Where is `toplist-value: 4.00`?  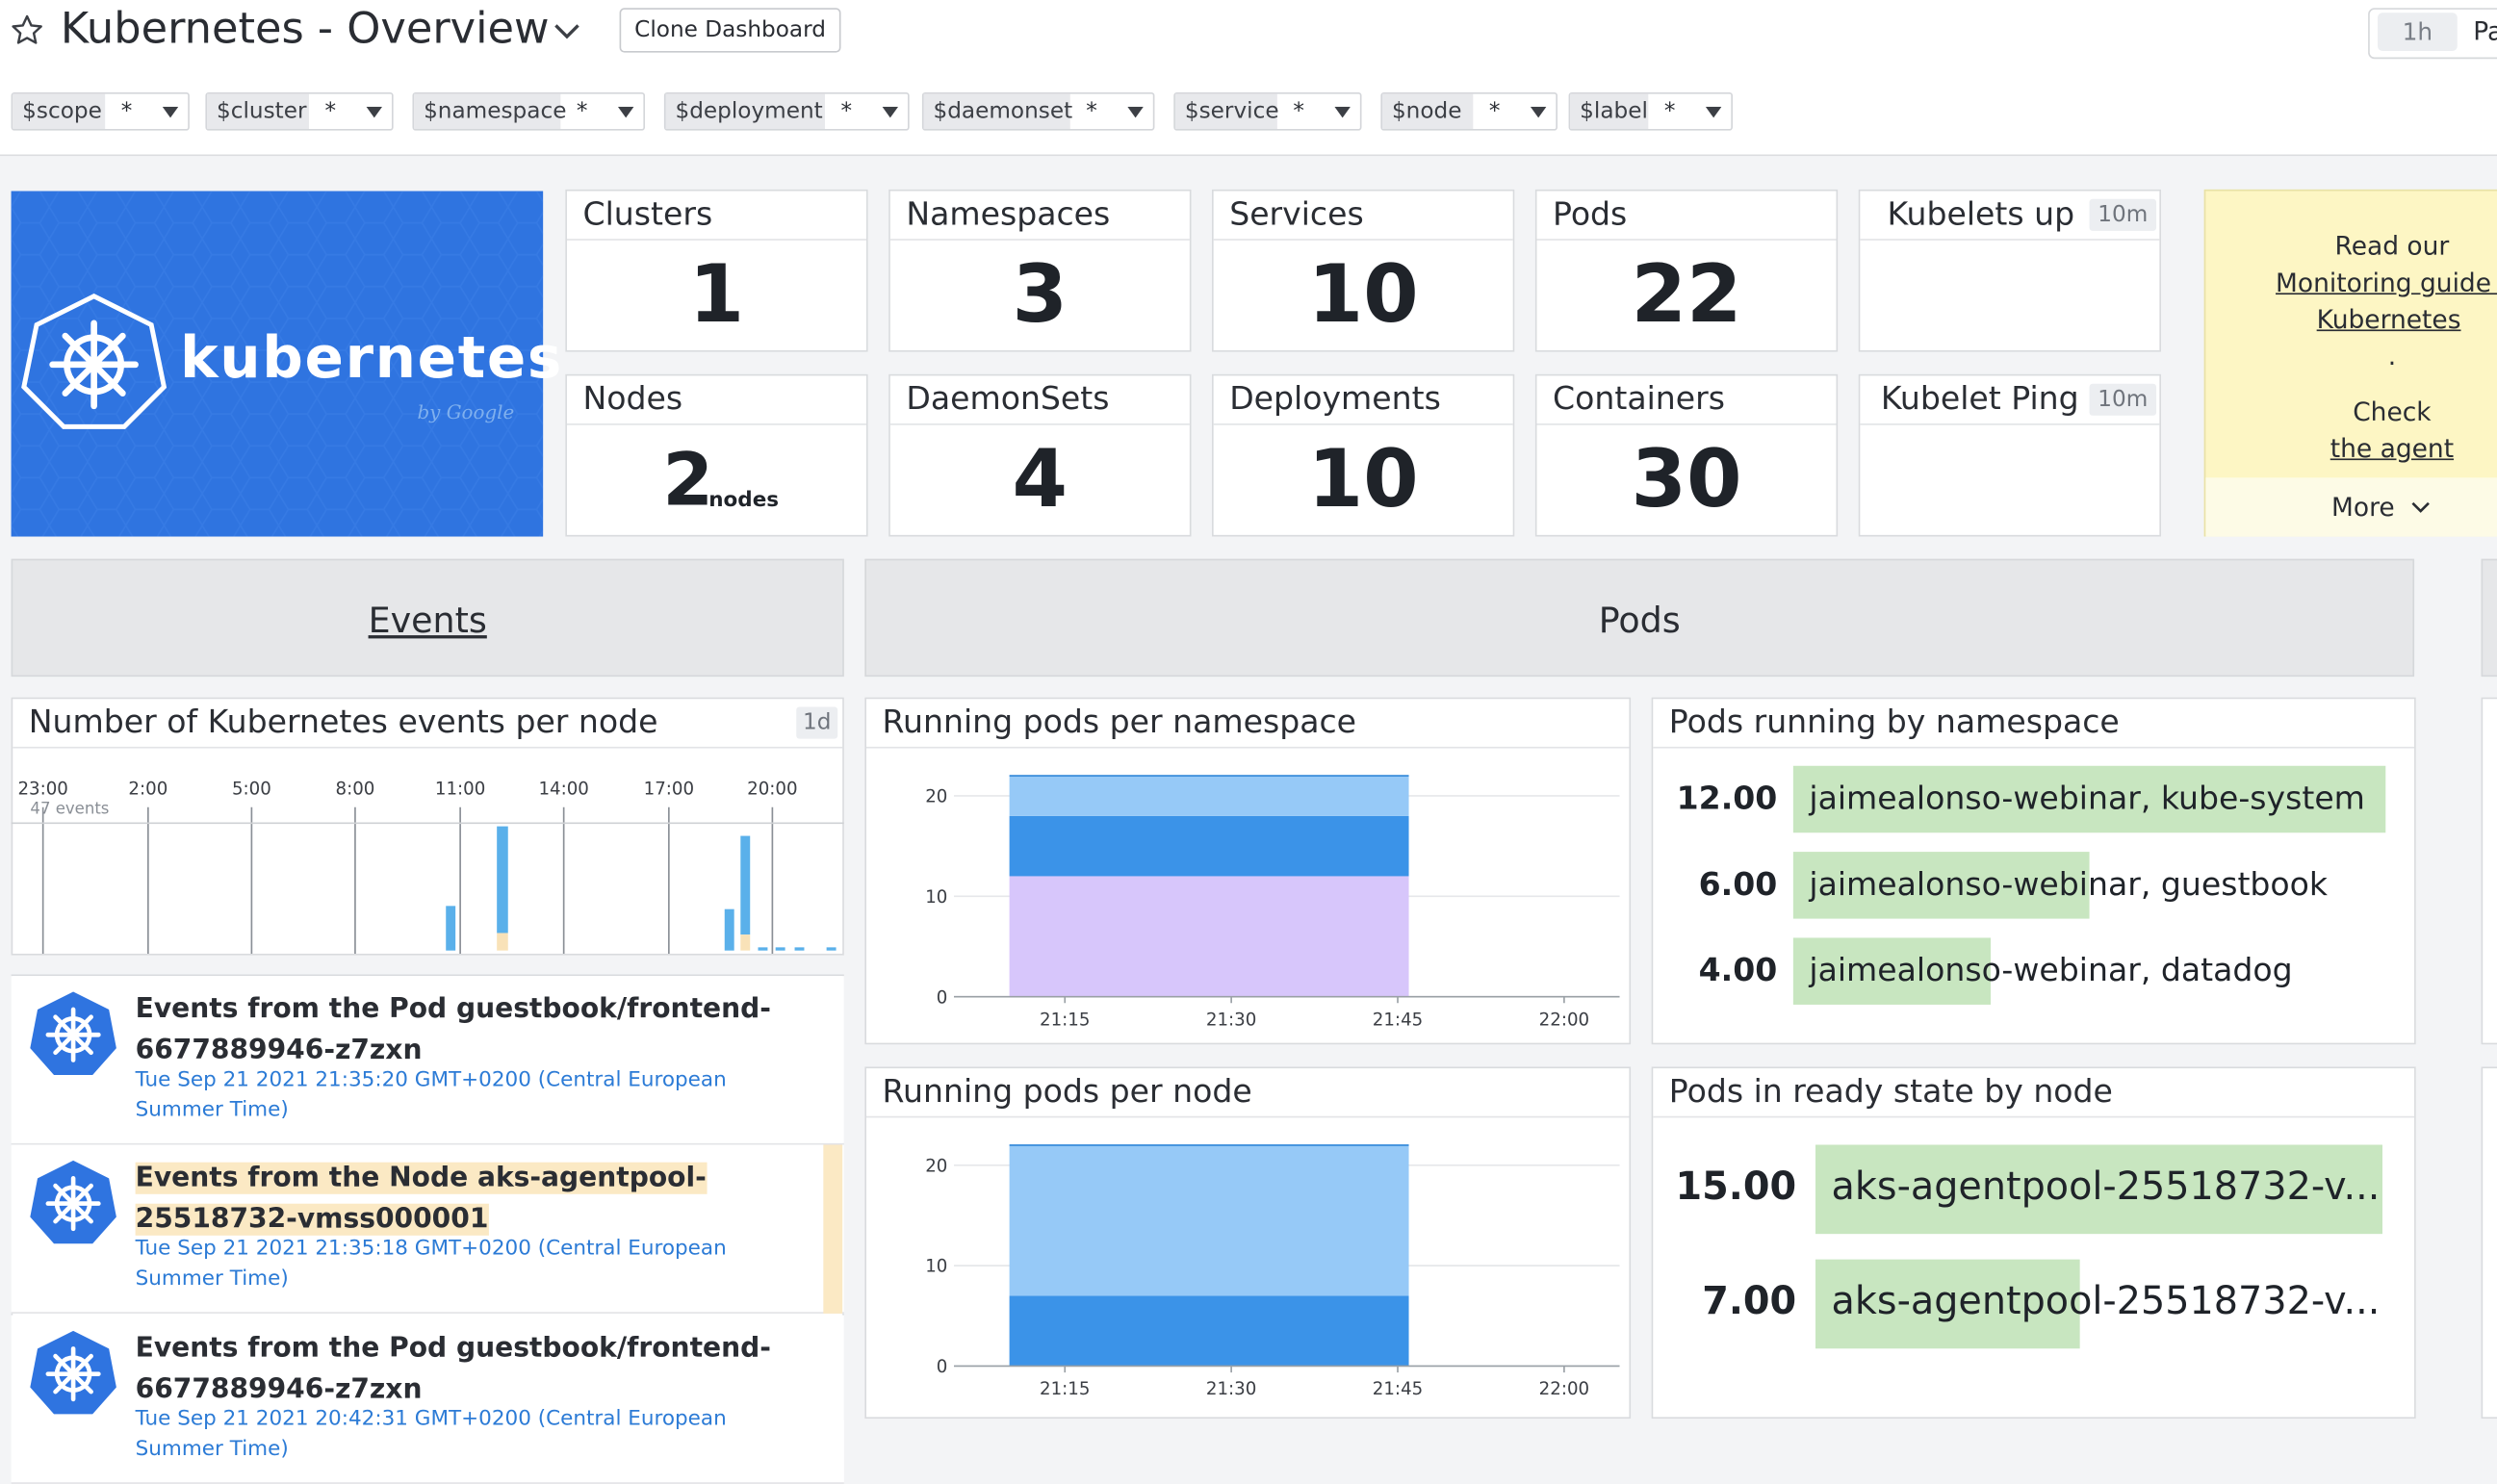
toplist-value: 4.00 is located at coordinates (1738, 970).